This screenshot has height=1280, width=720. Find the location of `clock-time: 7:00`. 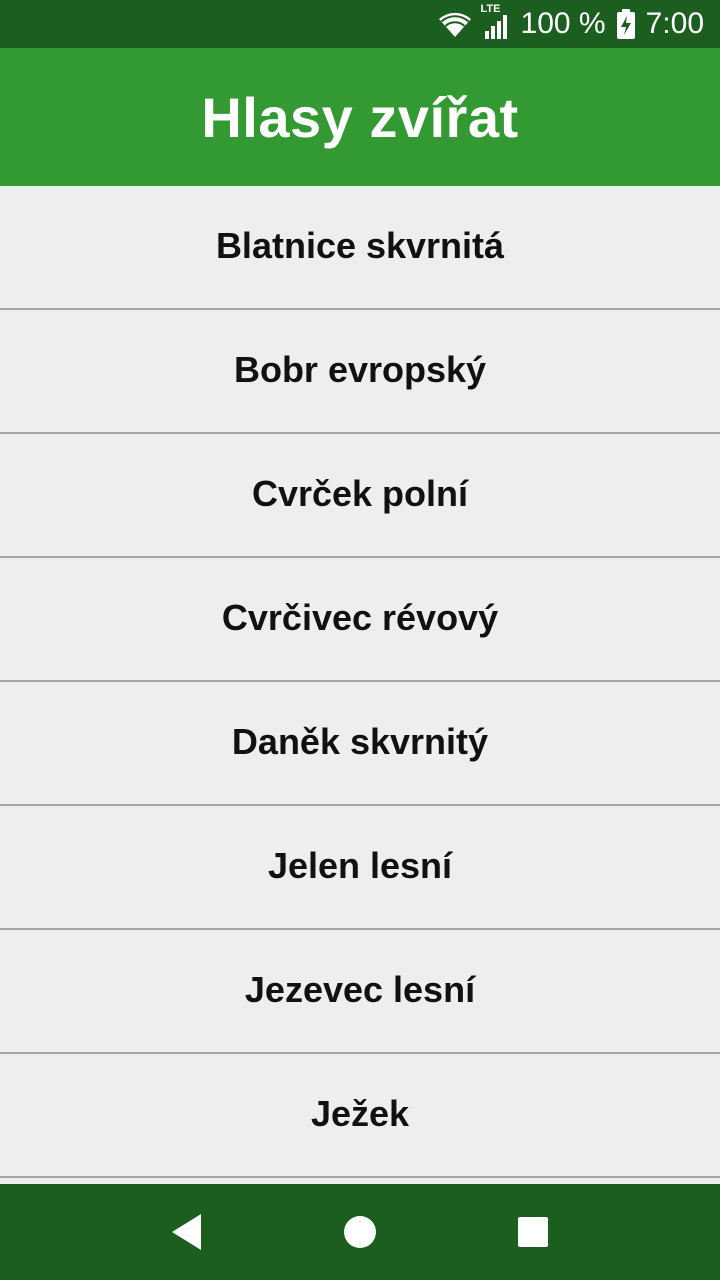

clock-time: 7:00 is located at coordinates (674, 23).